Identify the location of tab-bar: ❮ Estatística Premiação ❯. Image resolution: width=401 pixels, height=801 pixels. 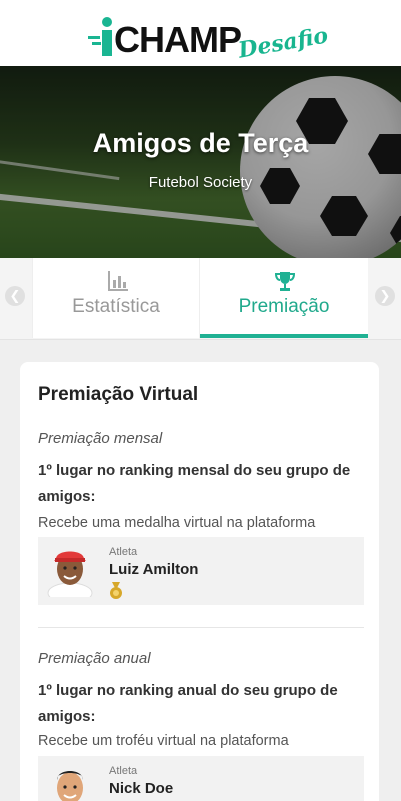
(200, 299).